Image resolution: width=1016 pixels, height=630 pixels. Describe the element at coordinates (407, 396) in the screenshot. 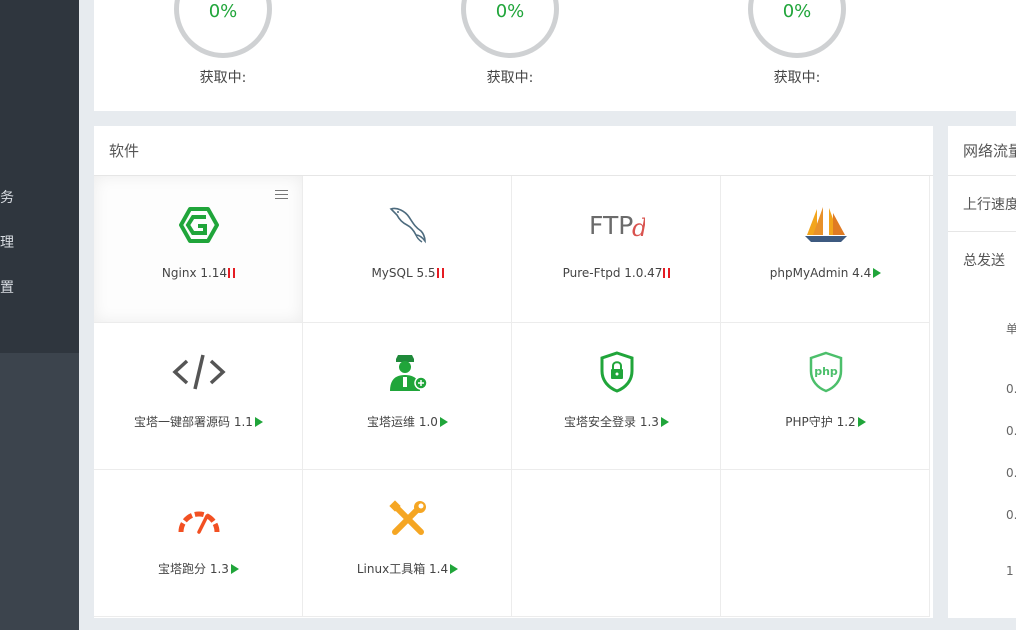

I see `software-item-ops: 宝塔运维 1.0` at that location.